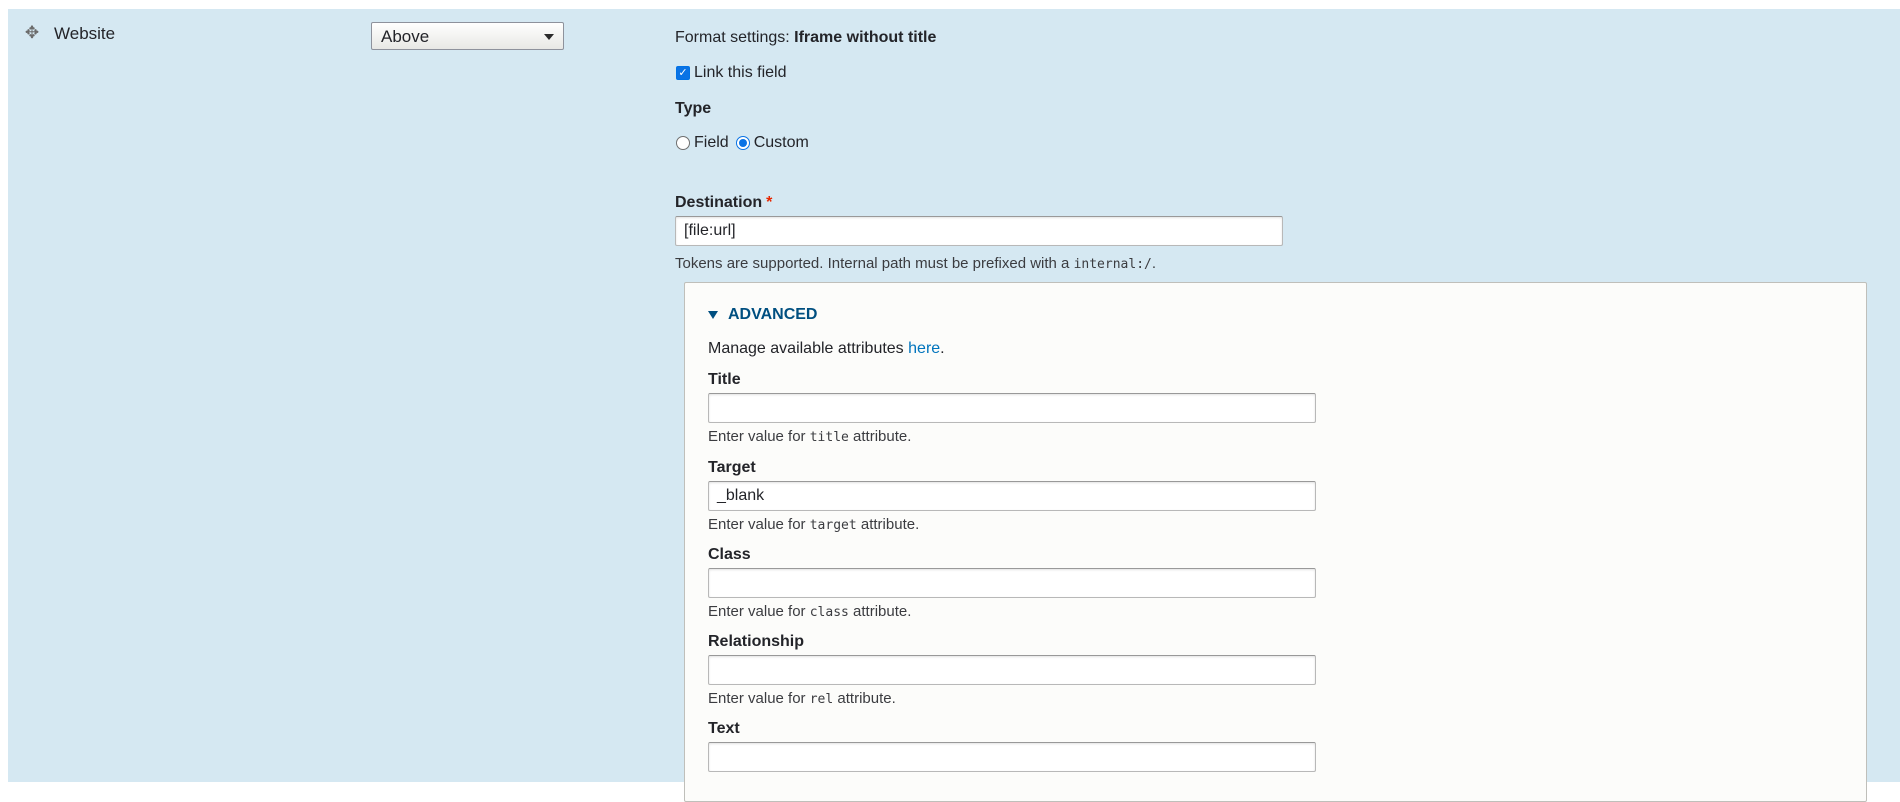 Image resolution: width=1900 pixels, height=802 pixels. What do you see at coordinates (740, 73) in the screenshot?
I see `link-field-label: Link this field` at bounding box center [740, 73].